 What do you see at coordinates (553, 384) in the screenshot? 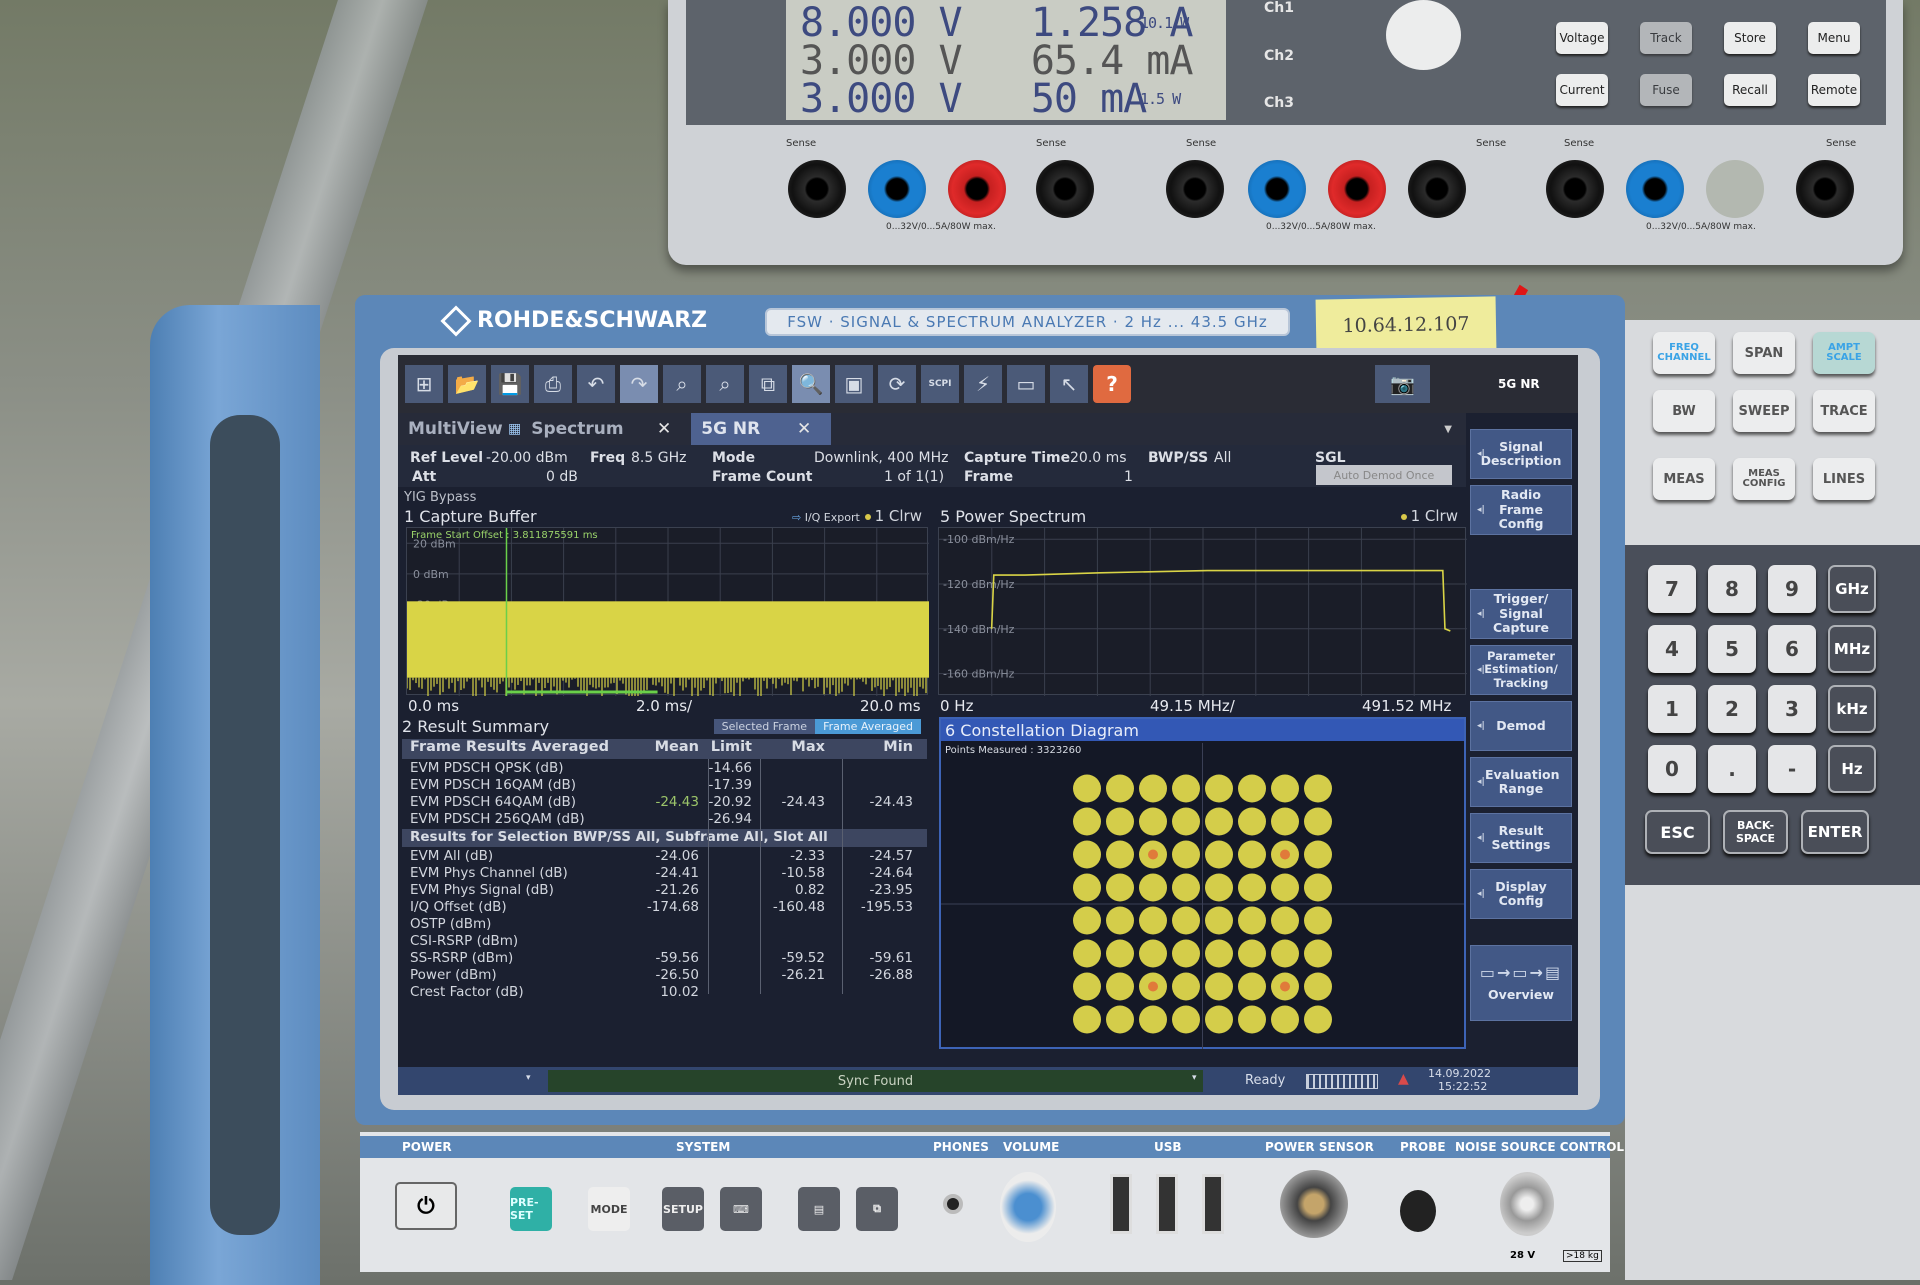
I see `print-icon: ⎙` at bounding box center [553, 384].